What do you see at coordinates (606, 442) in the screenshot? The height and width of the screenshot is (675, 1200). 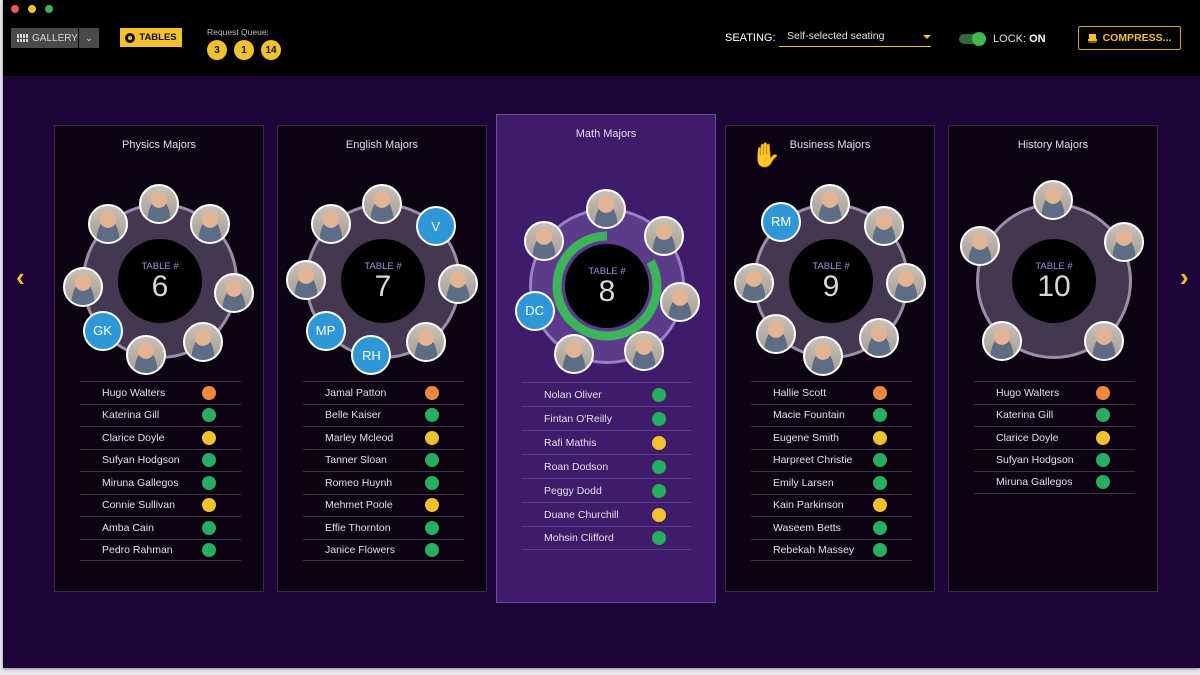 I see `roster-row: Rafi Mathis` at bounding box center [606, 442].